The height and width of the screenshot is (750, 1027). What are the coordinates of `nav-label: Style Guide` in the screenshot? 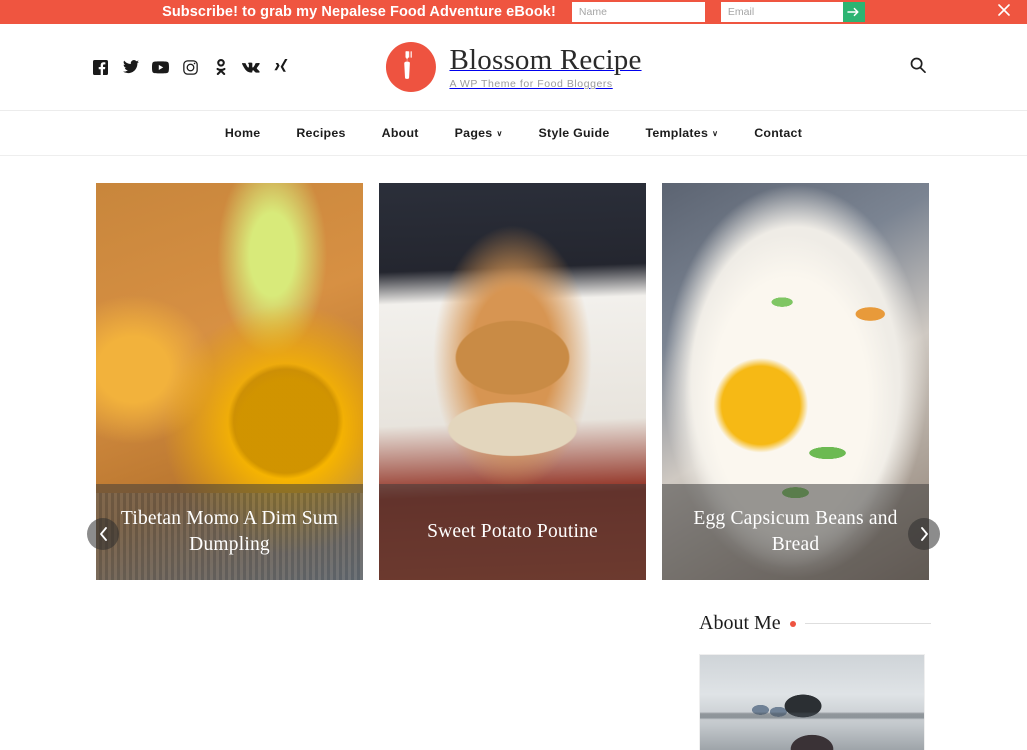 It's located at (574, 133).